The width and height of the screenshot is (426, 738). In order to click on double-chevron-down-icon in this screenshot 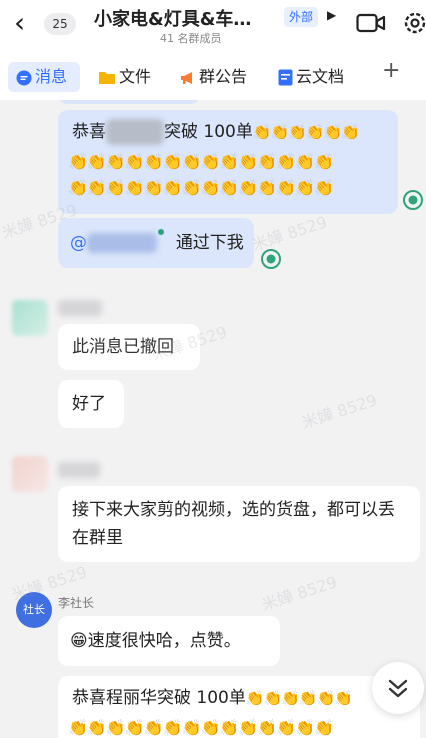, I will do `click(398, 688)`.